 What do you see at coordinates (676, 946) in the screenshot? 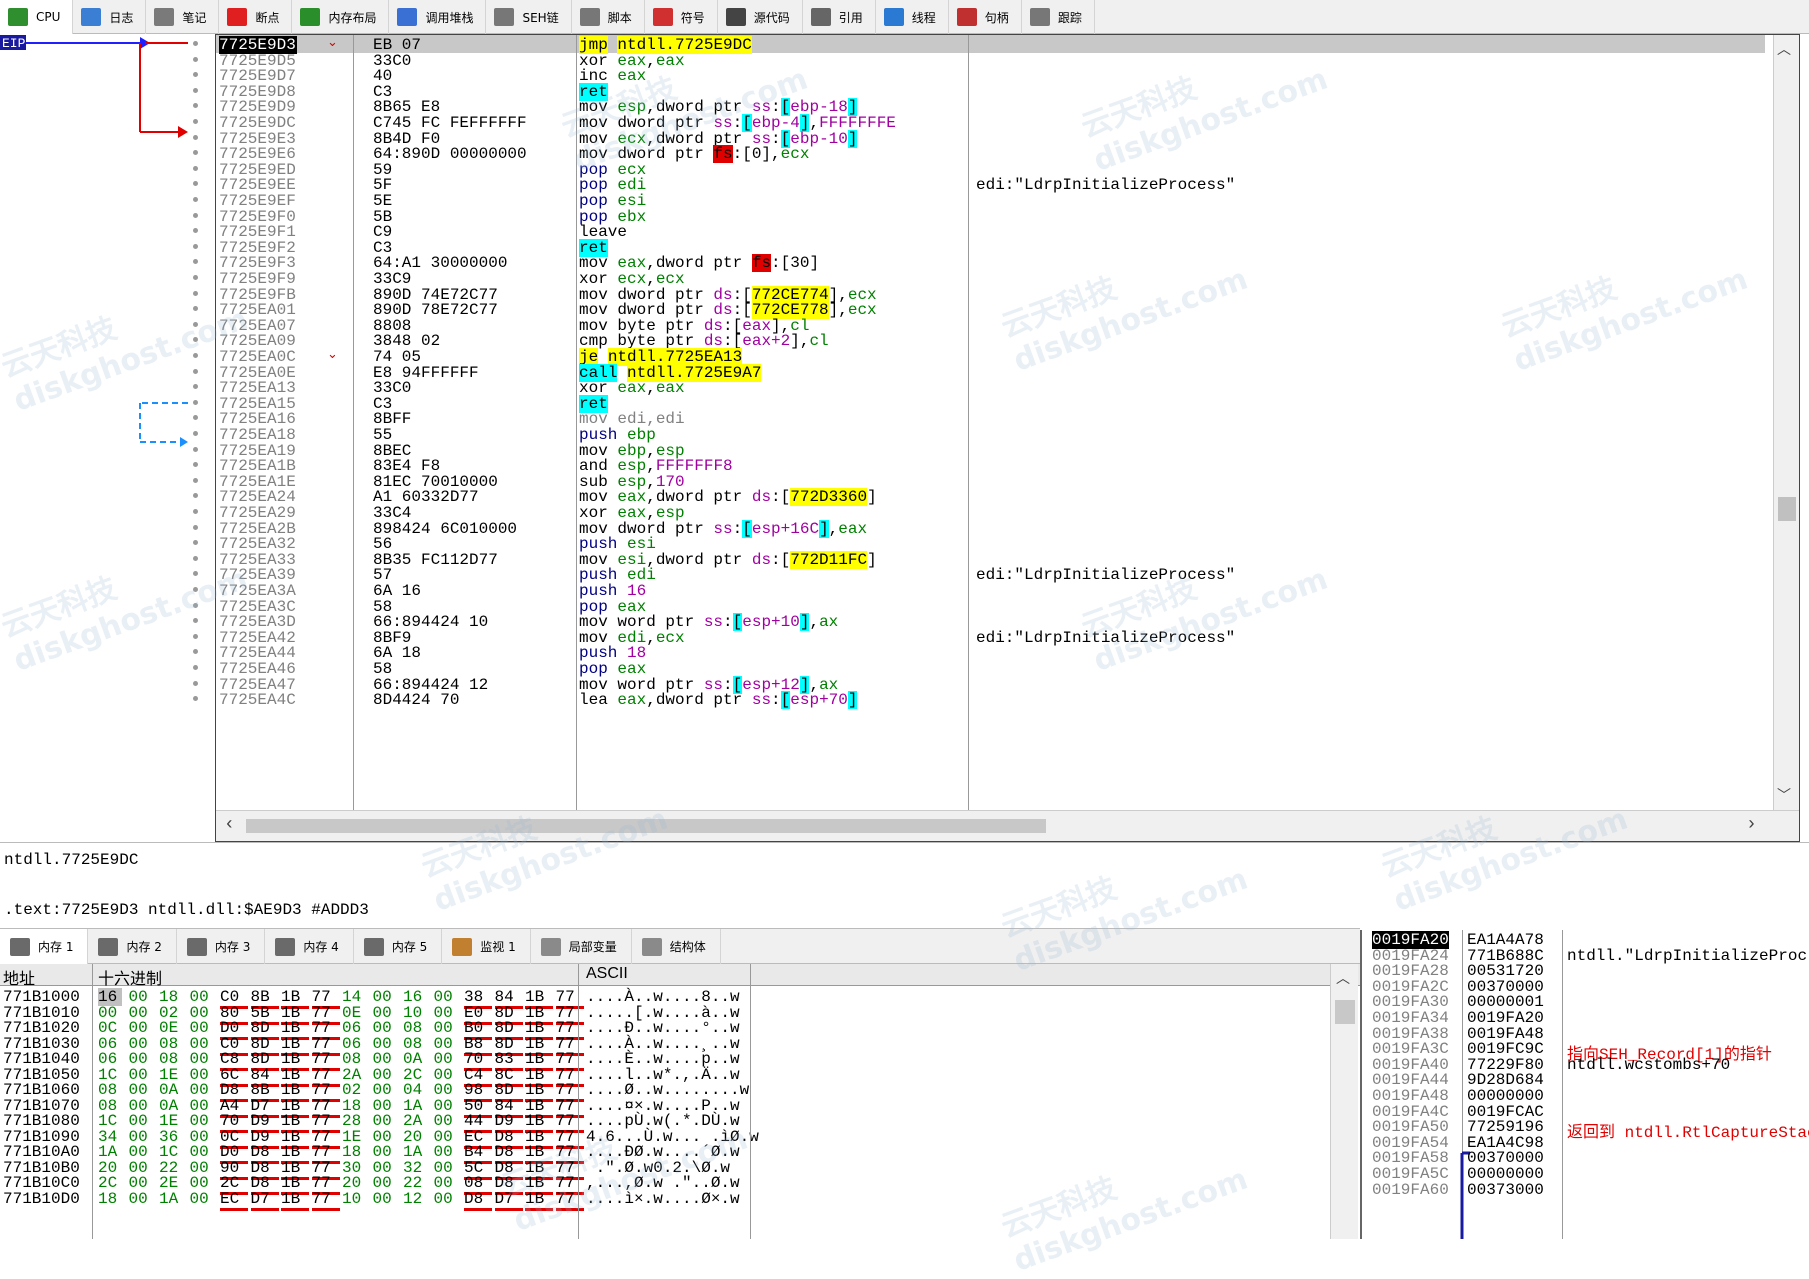
I see `dump-tab: 结构体` at bounding box center [676, 946].